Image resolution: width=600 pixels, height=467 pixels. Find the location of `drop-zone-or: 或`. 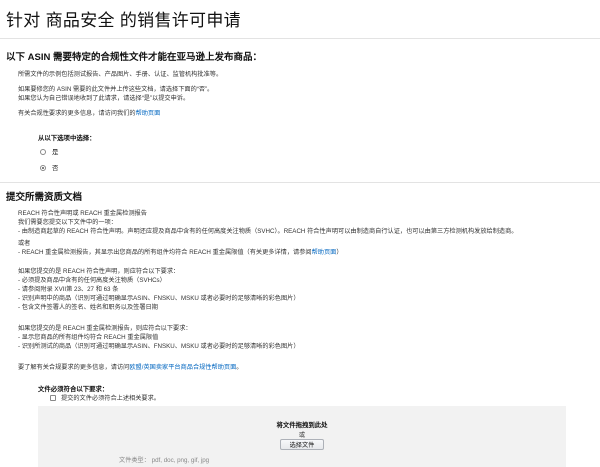

drop-zone-or: 或 is located at coordinates (302, 435).